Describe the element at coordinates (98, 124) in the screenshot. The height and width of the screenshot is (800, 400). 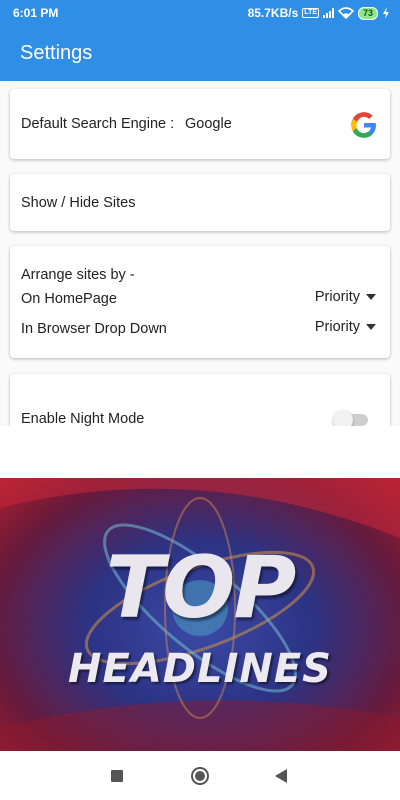
I see `search-engine-label: Default Search Engine :` at that location.